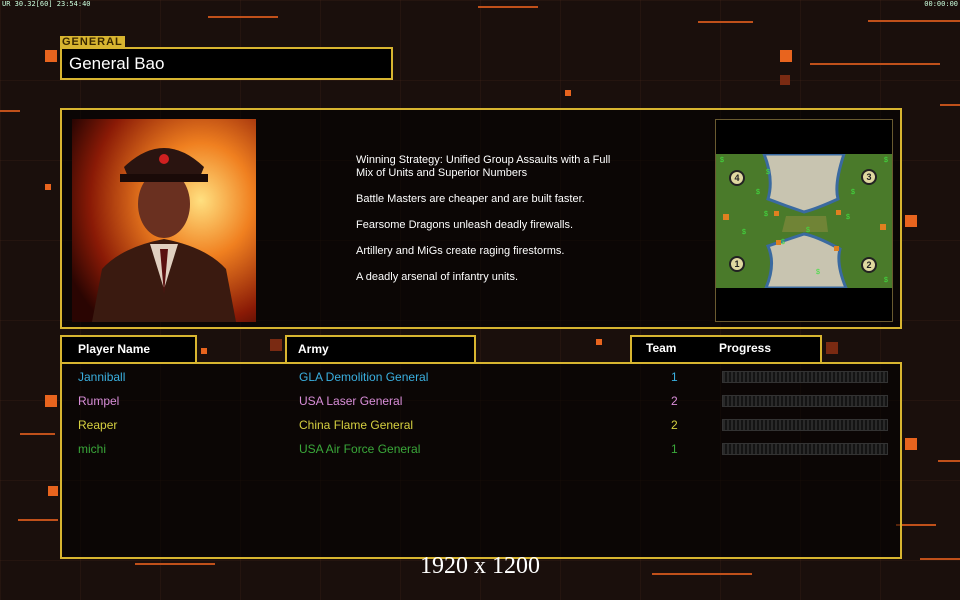 The height and width of the screenshot is (600, 960). What do you see at coordinates (313, 349) in the screenshot?
I see `header-label: Army` at bounding box center [313, 349].